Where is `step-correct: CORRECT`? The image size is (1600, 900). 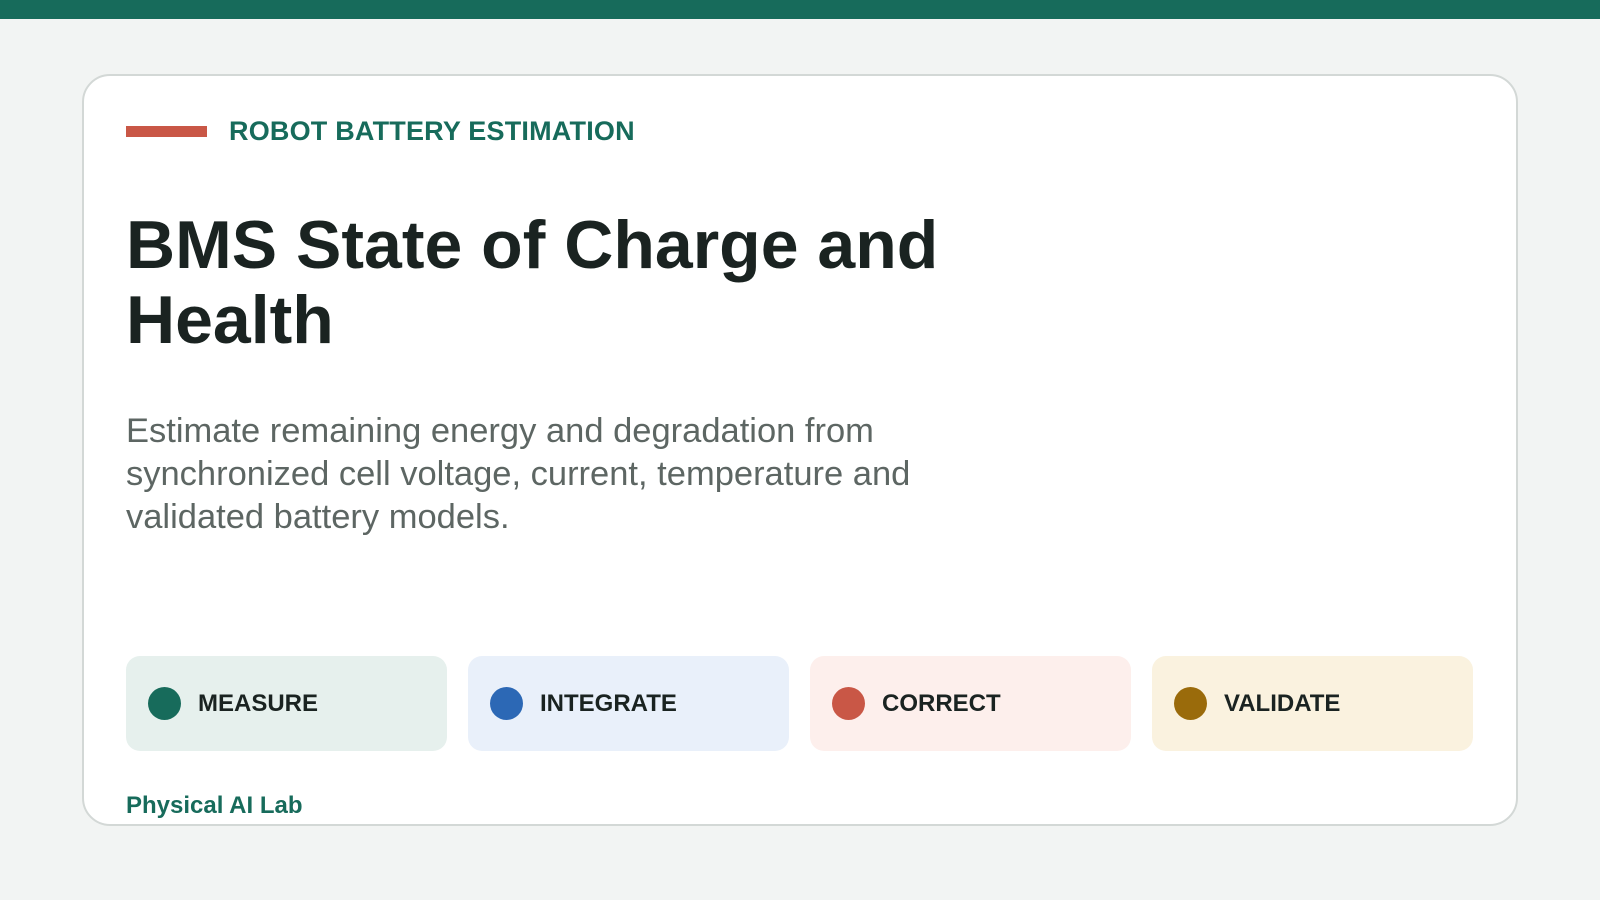
step-correct: CORRECT is located at coordinates (970, 703).